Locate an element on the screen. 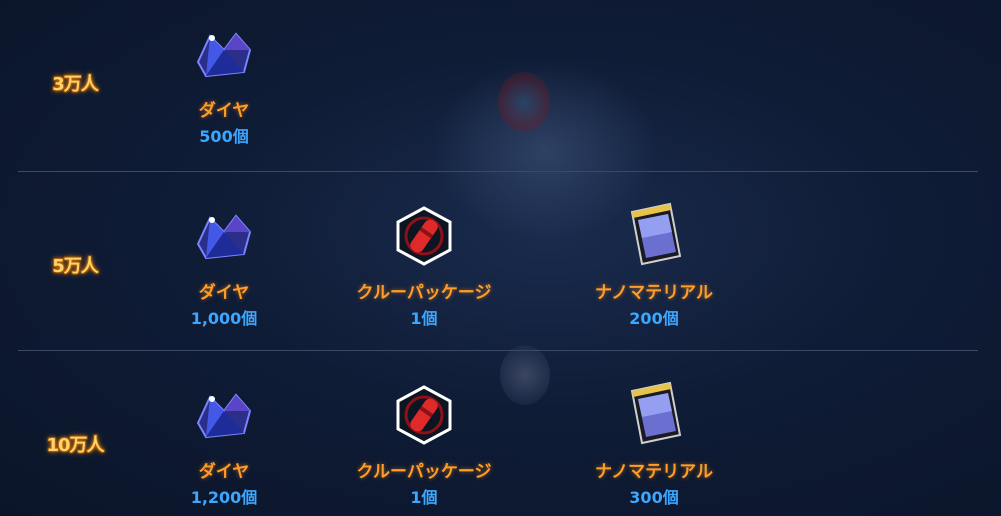 Image resolution: width=1001 pixels, height=516 pixels. reward-quantity: 200個 is located at coordinates (654, 318).